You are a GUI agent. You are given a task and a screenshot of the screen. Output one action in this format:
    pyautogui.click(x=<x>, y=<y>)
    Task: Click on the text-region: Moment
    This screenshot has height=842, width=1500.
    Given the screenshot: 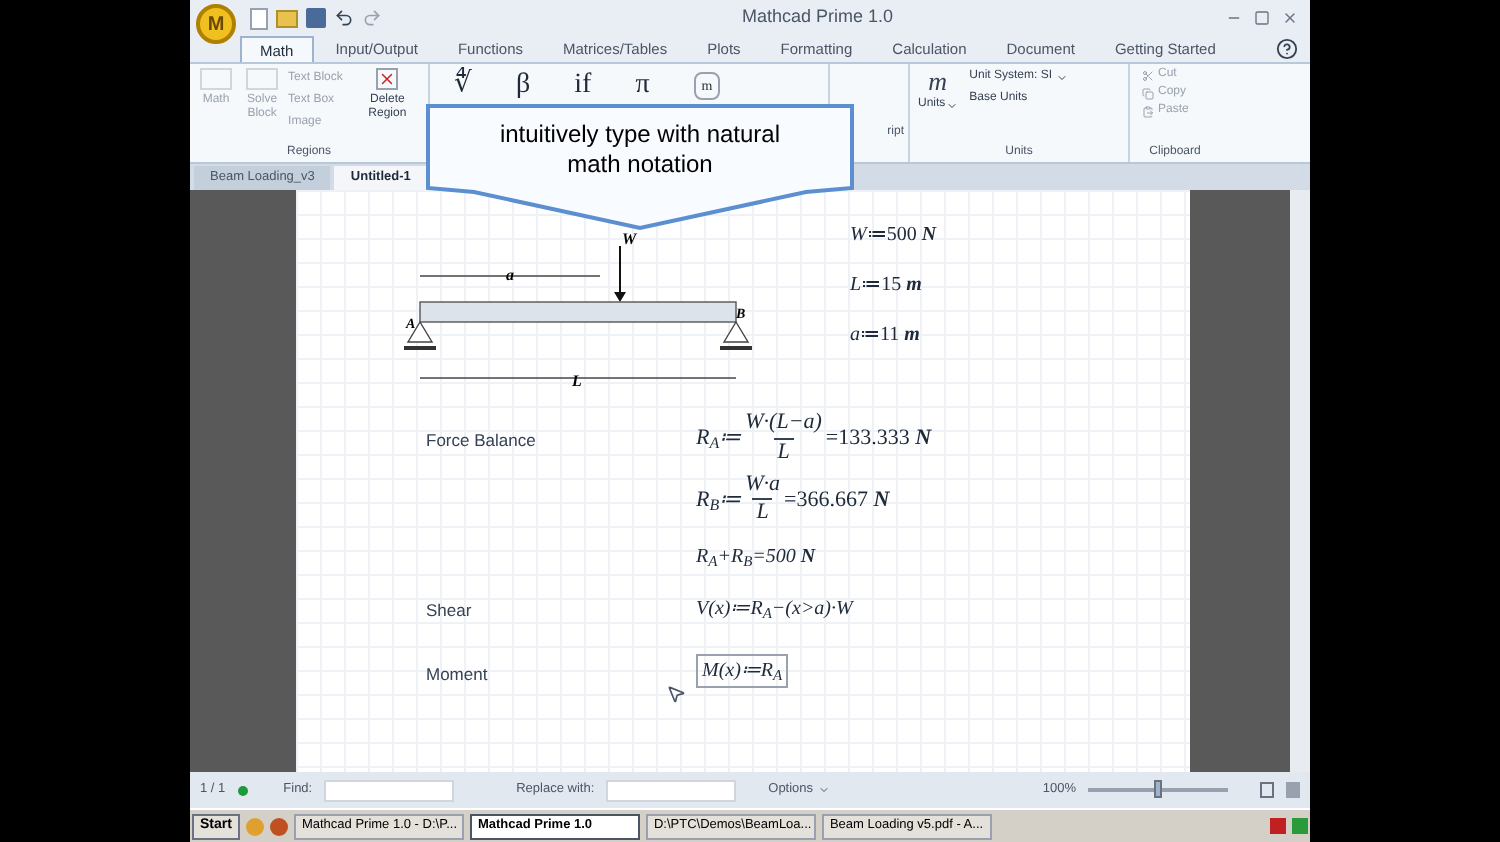 What is the action you would take?
    pyautogui.click(x=457, y=675)
    